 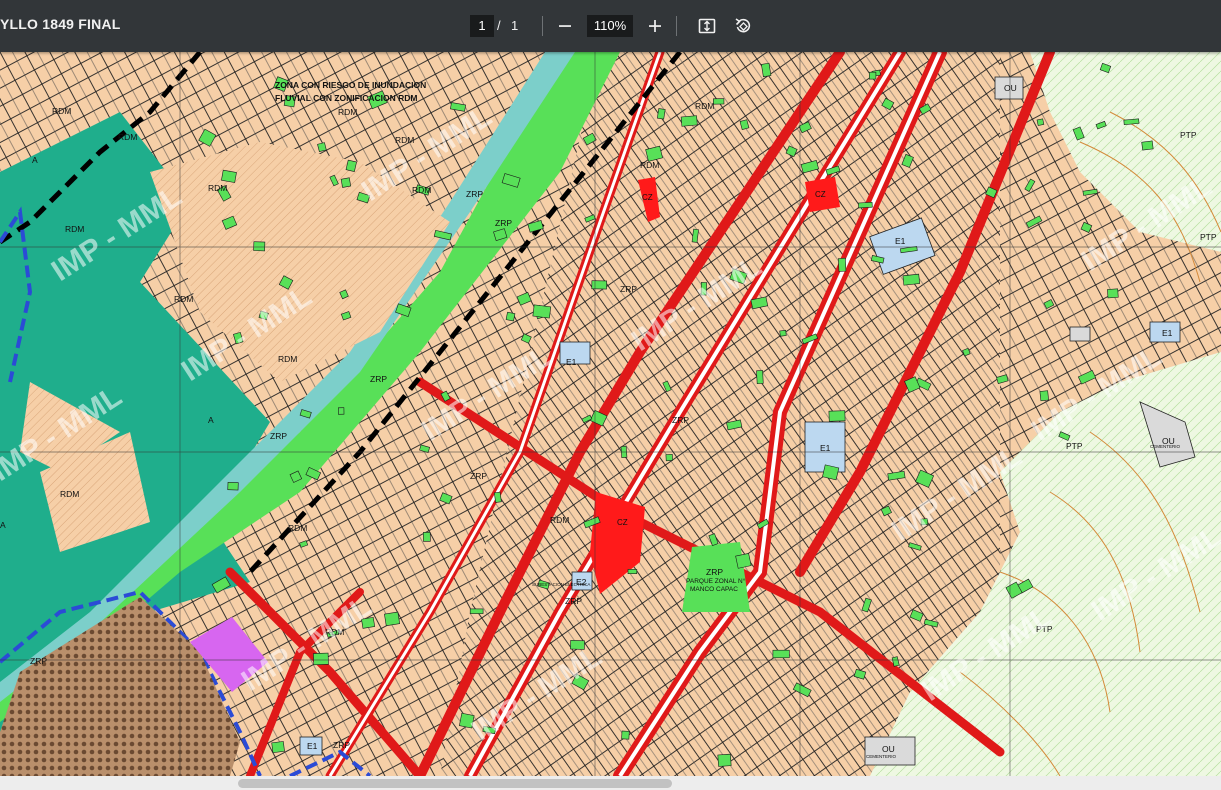 I want to click on plus-icon, so click(x=655, y=26).